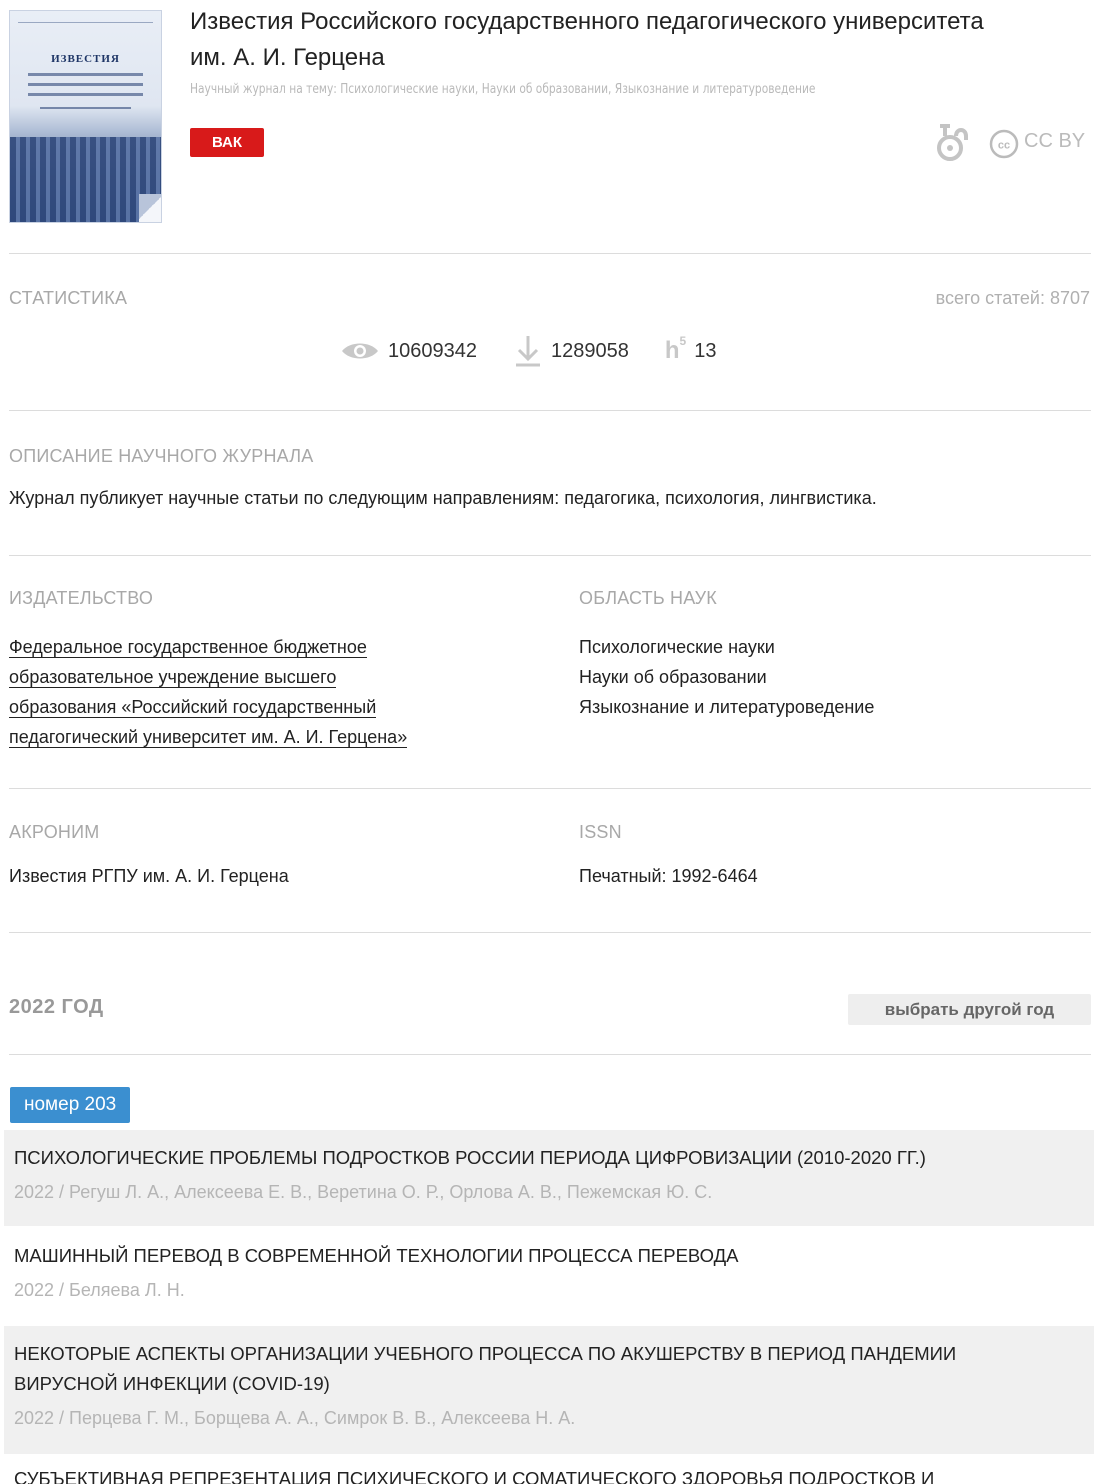 This screenshot has height=1484, width=1094. I want to click on cover-top-rule, so click(85, 20).